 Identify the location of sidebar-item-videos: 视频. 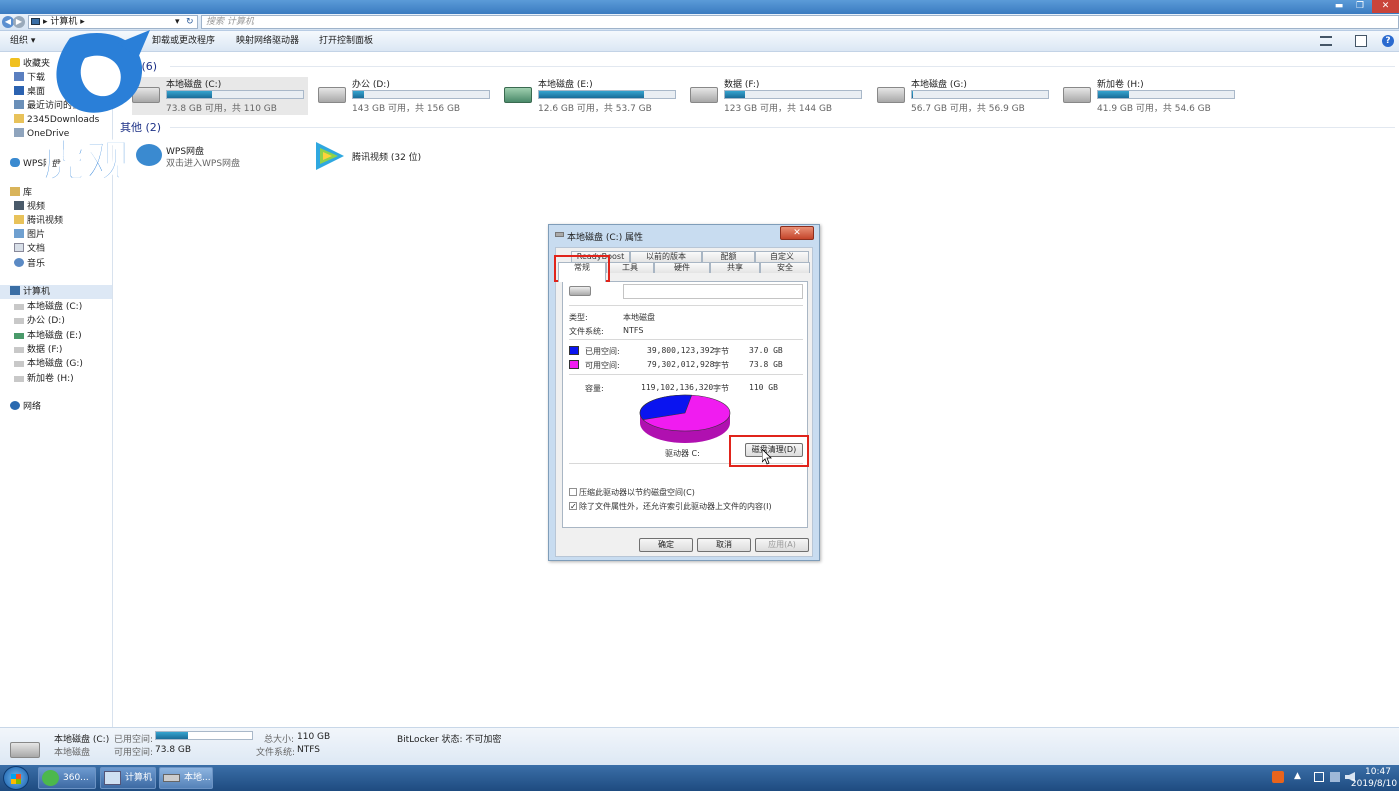
(70, 207).